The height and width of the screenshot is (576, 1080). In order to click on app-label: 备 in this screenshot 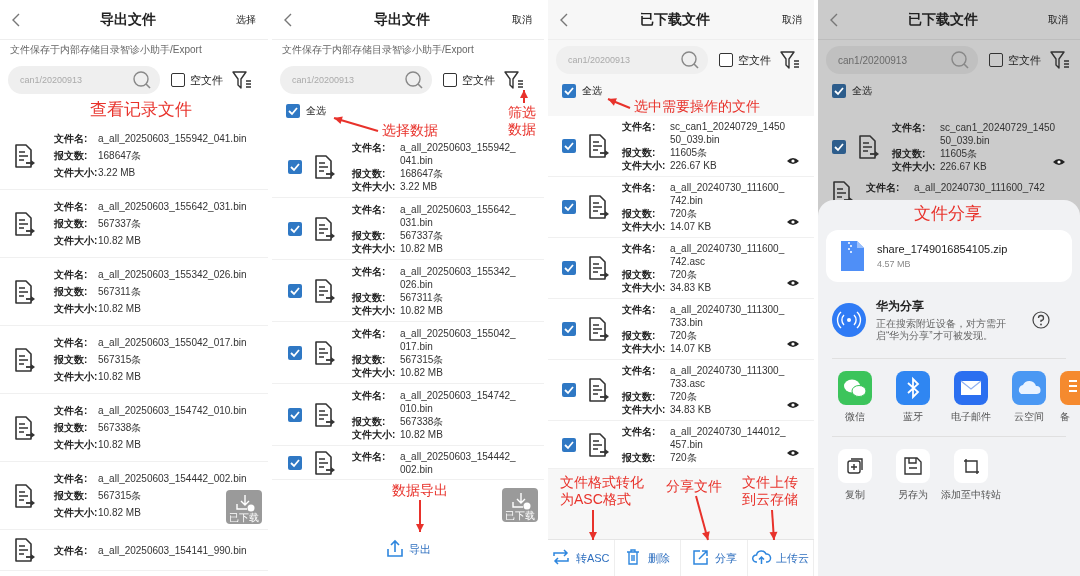, I will do `click(1065, 417)`.